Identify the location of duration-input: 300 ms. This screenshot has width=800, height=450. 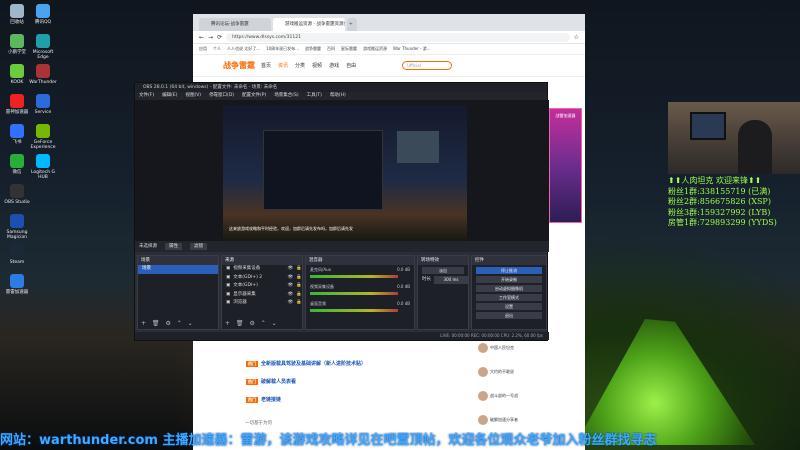
(451, 280).